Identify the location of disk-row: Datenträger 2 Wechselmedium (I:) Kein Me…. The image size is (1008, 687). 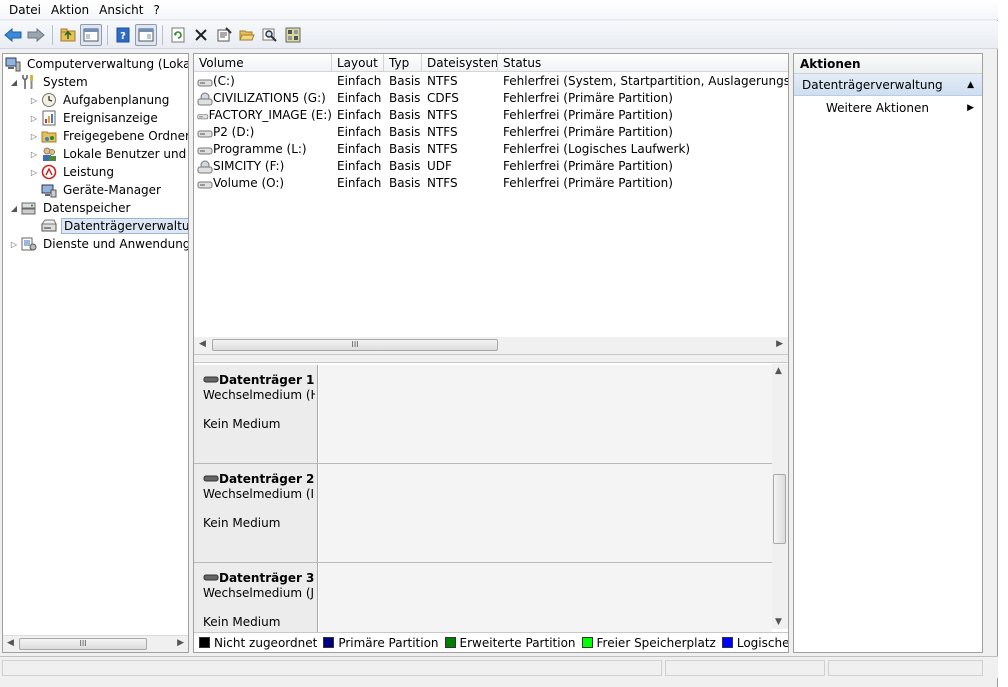
(483, 513).